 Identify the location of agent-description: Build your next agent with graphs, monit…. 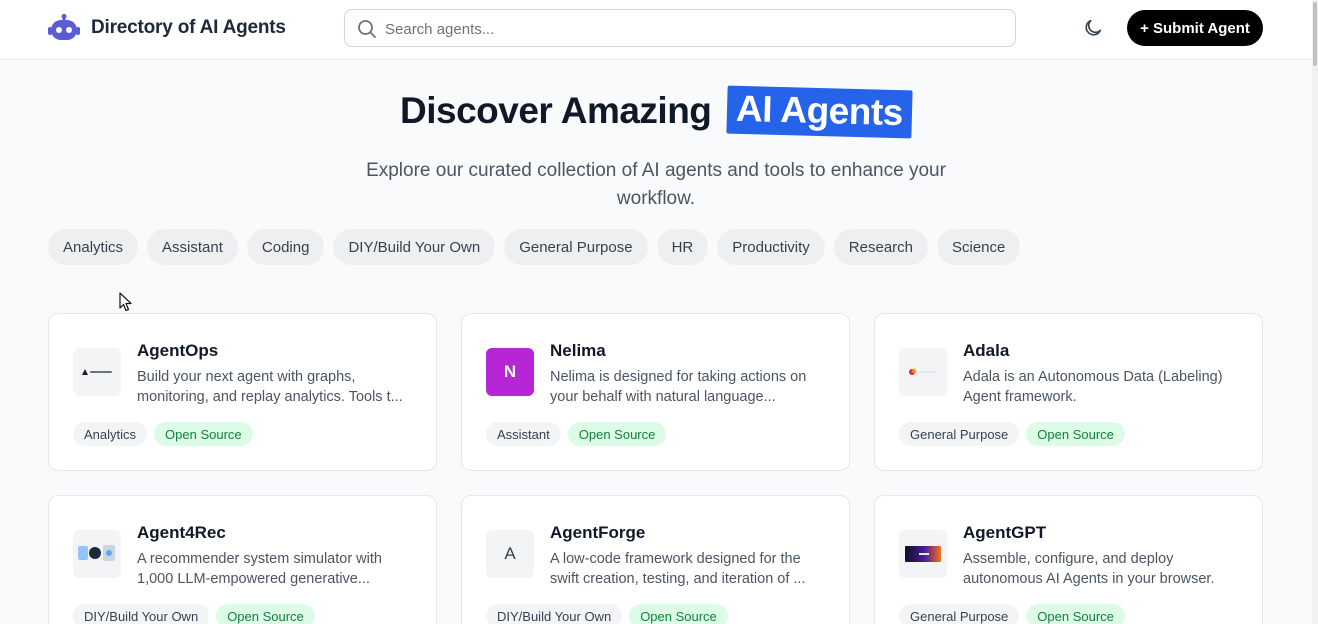
(270, 387).